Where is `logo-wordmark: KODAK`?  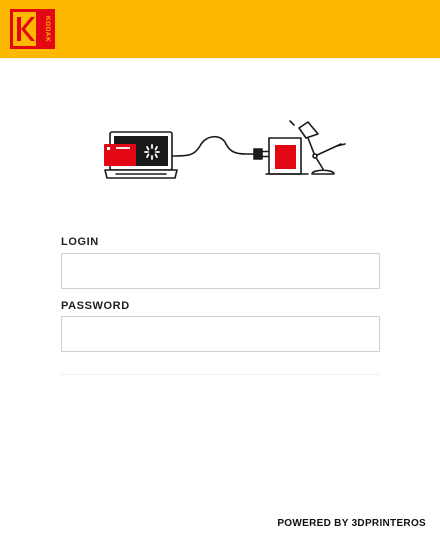 logo-wordmark: KODAK is located at coordinates (47, 29).